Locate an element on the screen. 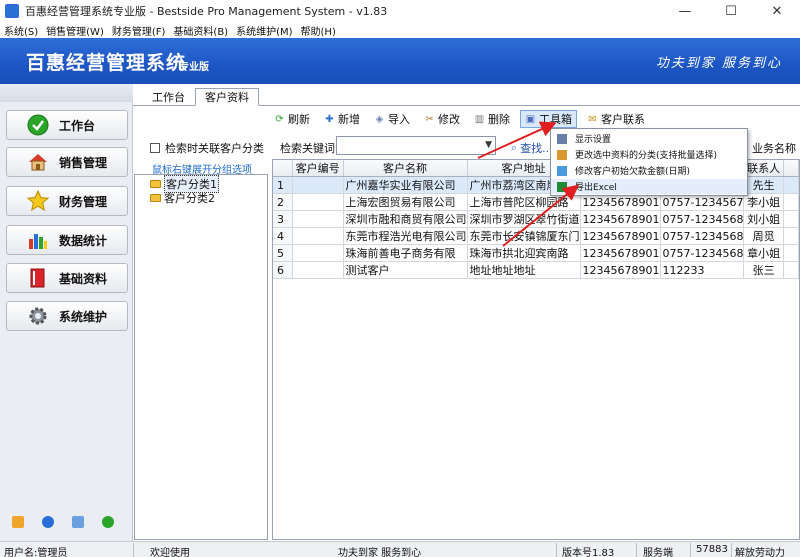 The height and width of the screenshot is (557, 800). edit-button: ✂ 修改 is located at coordinates (442, 119).